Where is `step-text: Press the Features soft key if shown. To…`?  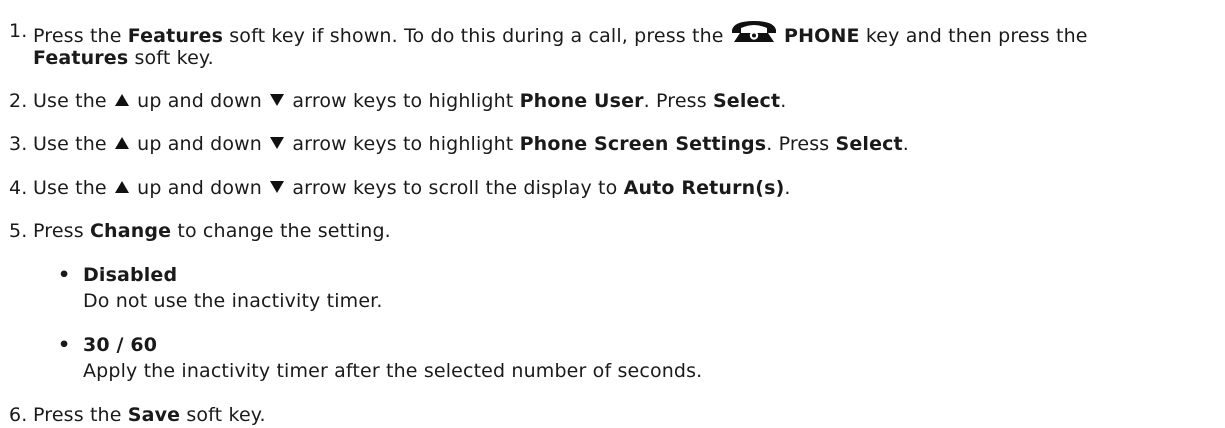
step-text: Press the Features soft key if shown. To… is located at coordinates (560, 34).